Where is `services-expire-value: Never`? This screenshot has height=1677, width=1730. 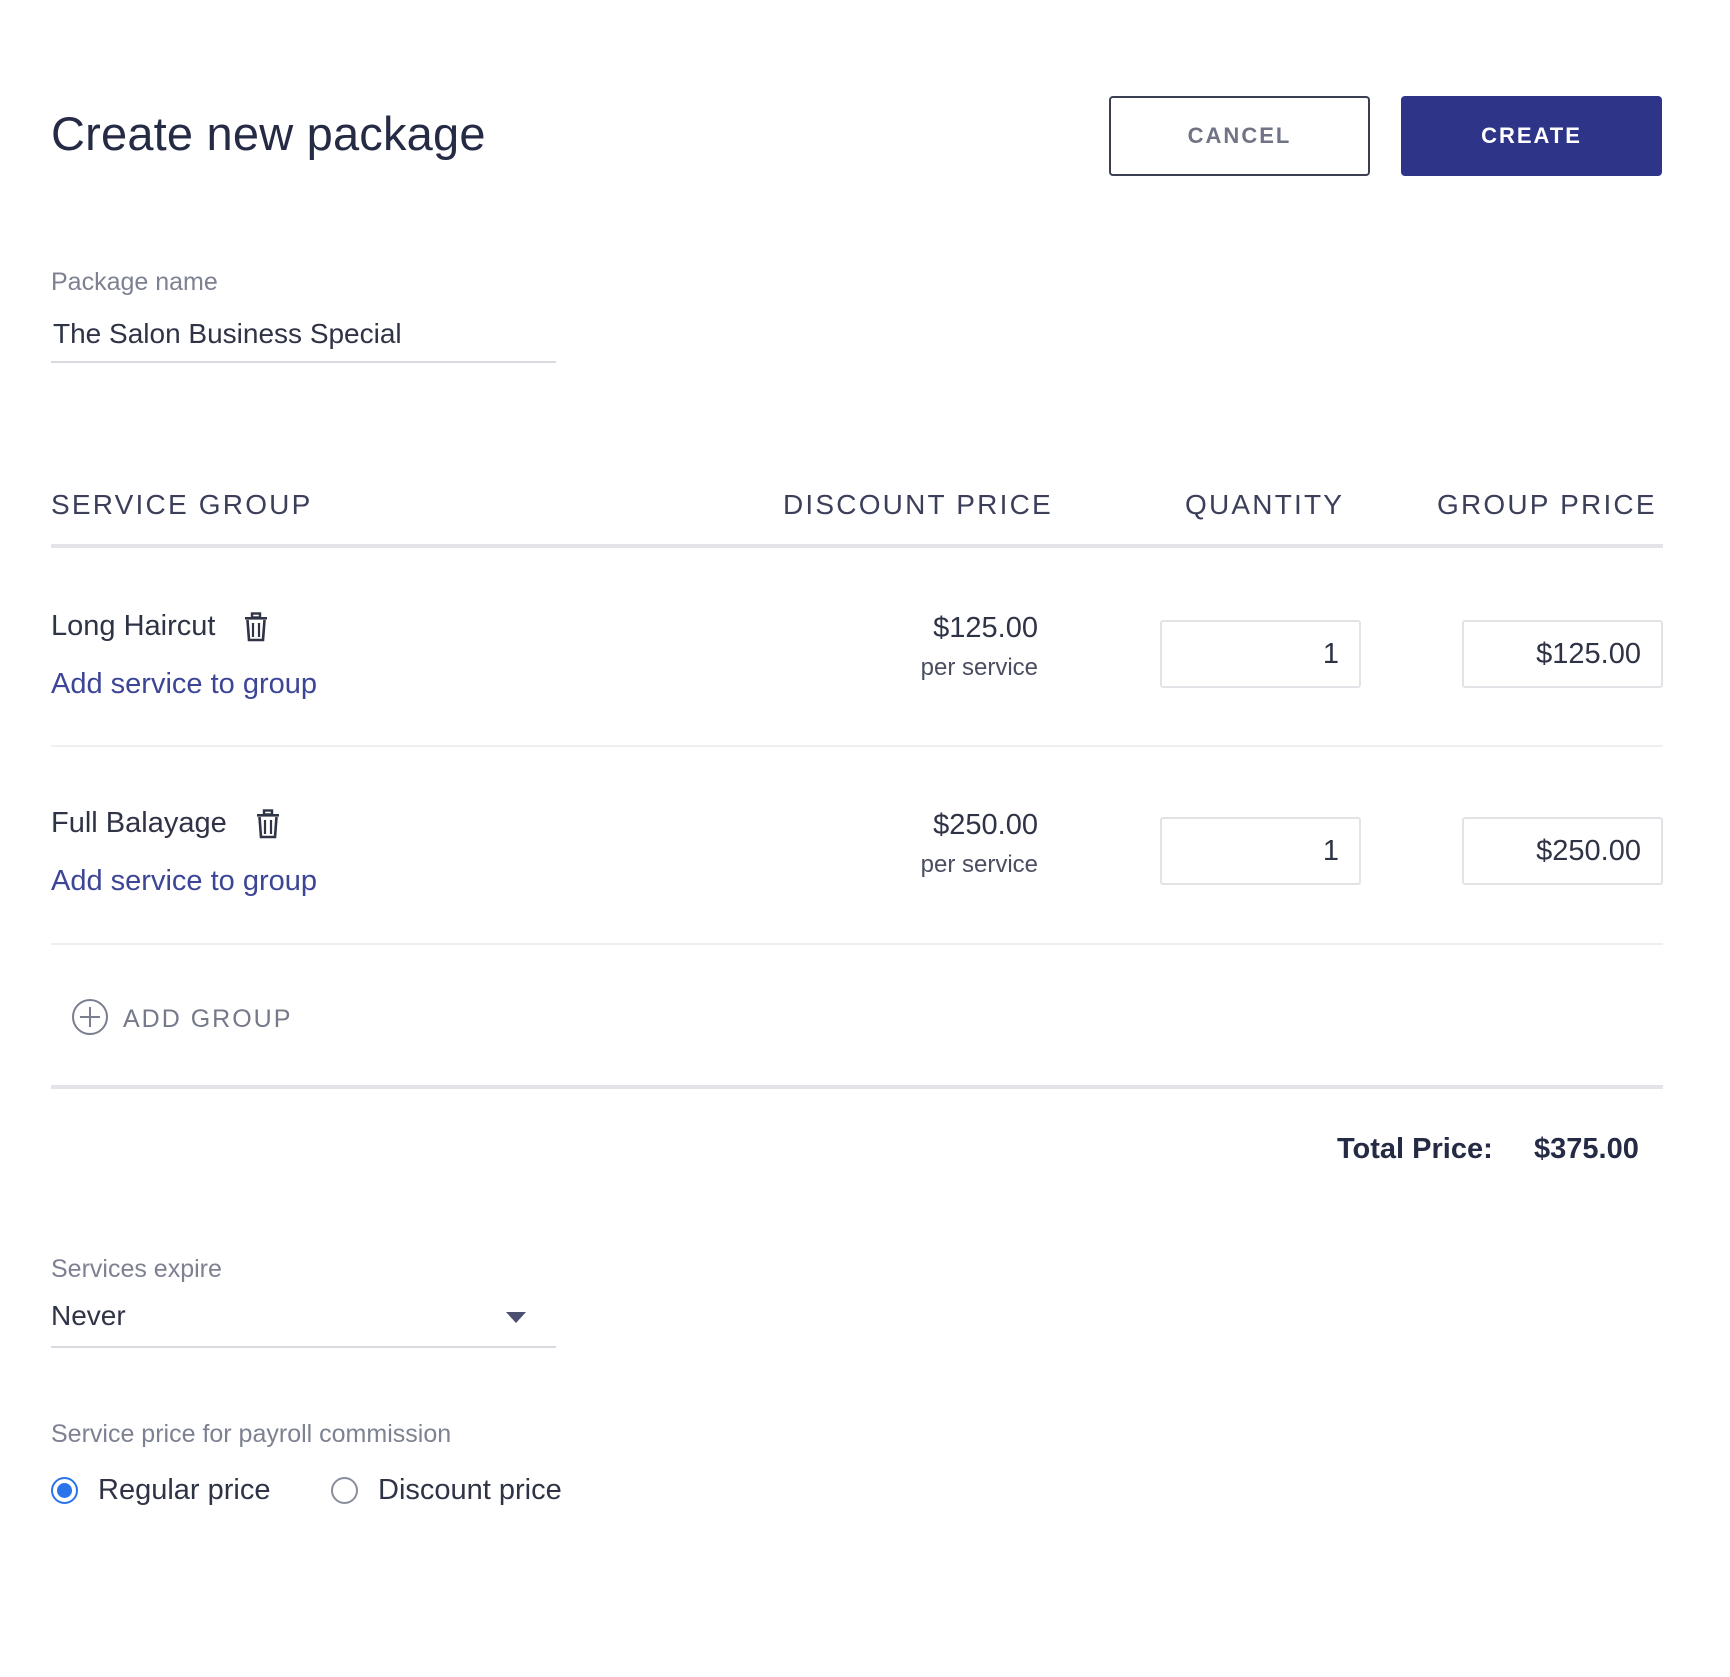
services-expire-value: Never is located at coordinates (88, 1315).